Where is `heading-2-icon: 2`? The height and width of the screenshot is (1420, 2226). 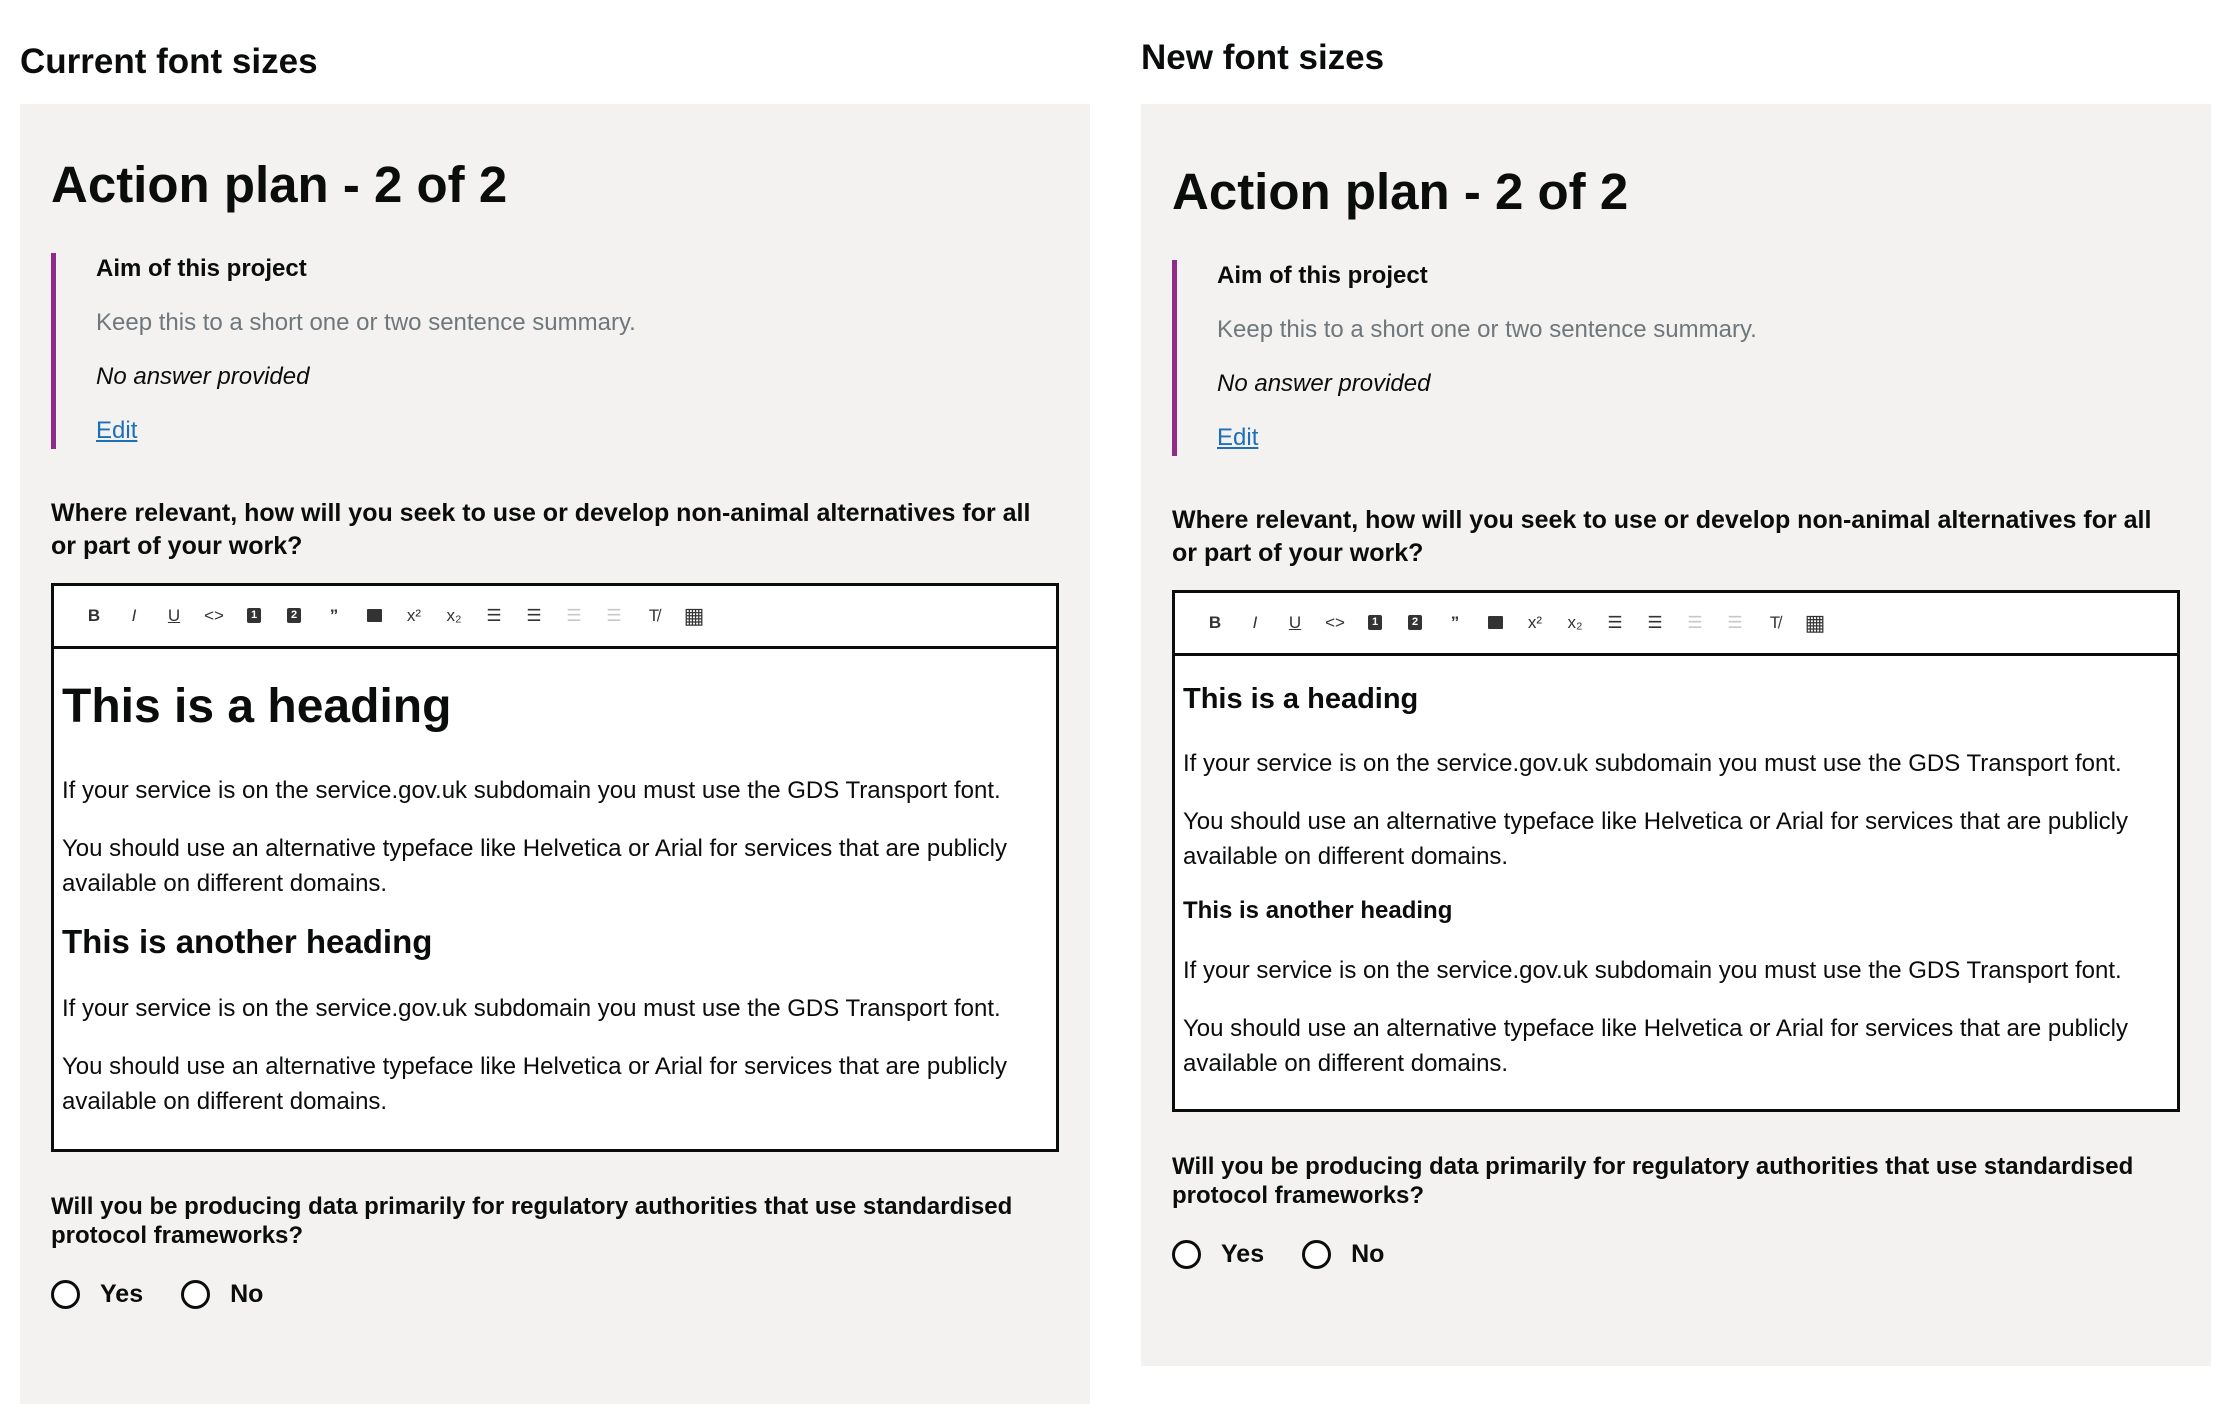 heading-2-icon: 2 is located at coordinates (1415, 623).